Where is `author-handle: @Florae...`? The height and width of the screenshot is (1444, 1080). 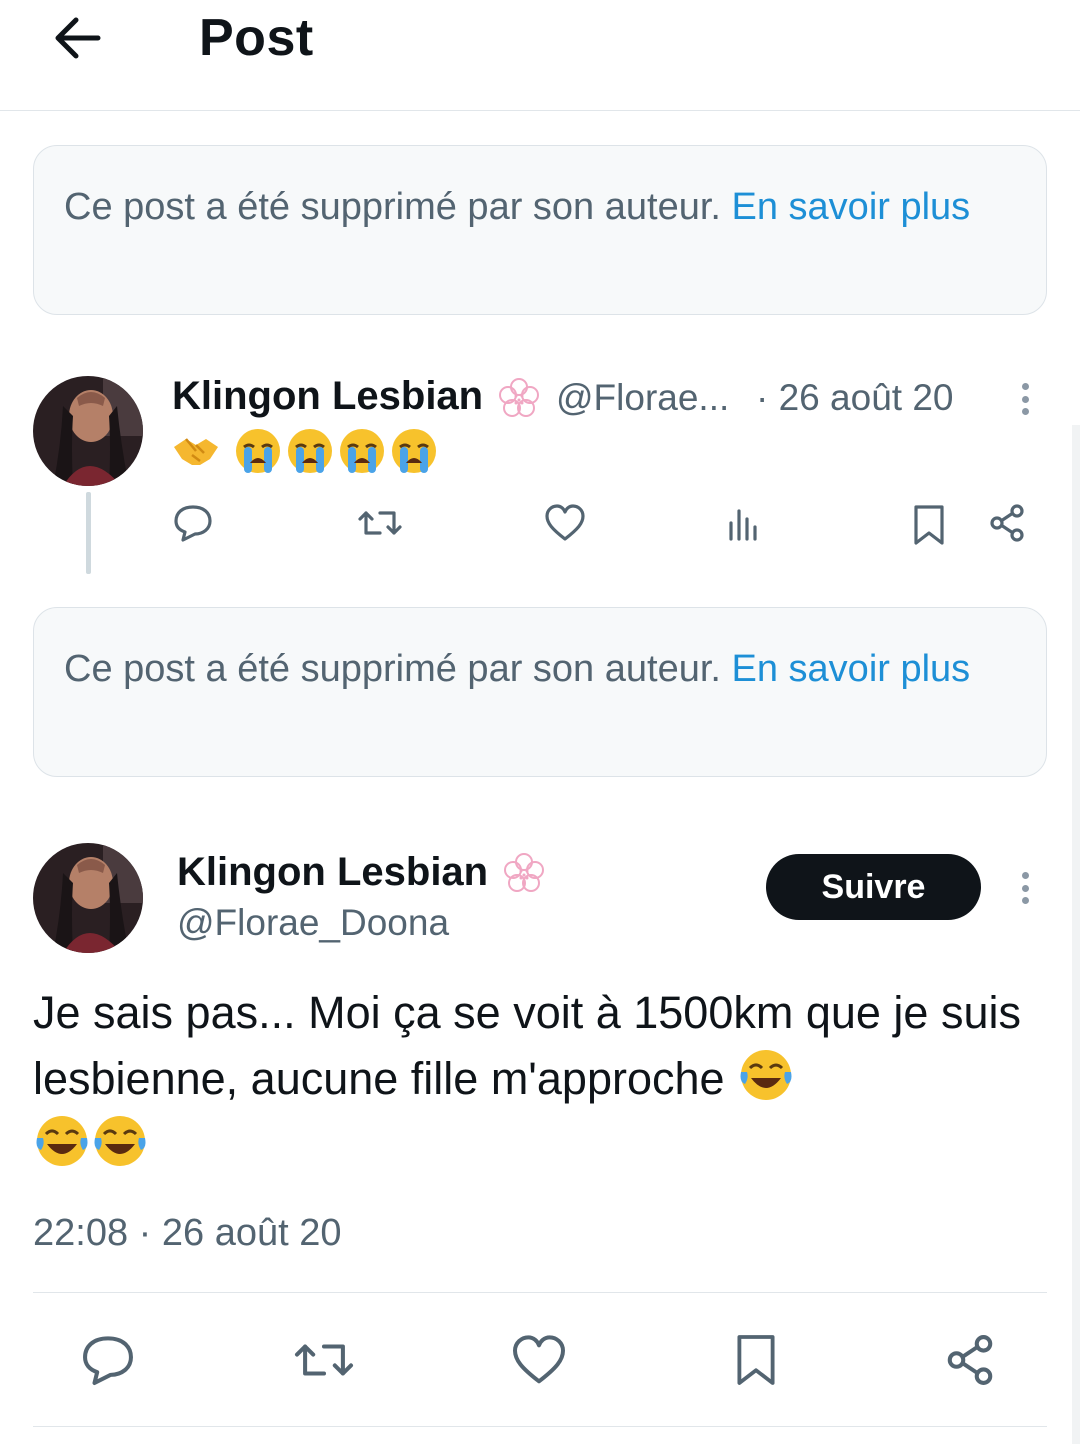 author-handle: @Florae... is located at coordinates (642, 398).